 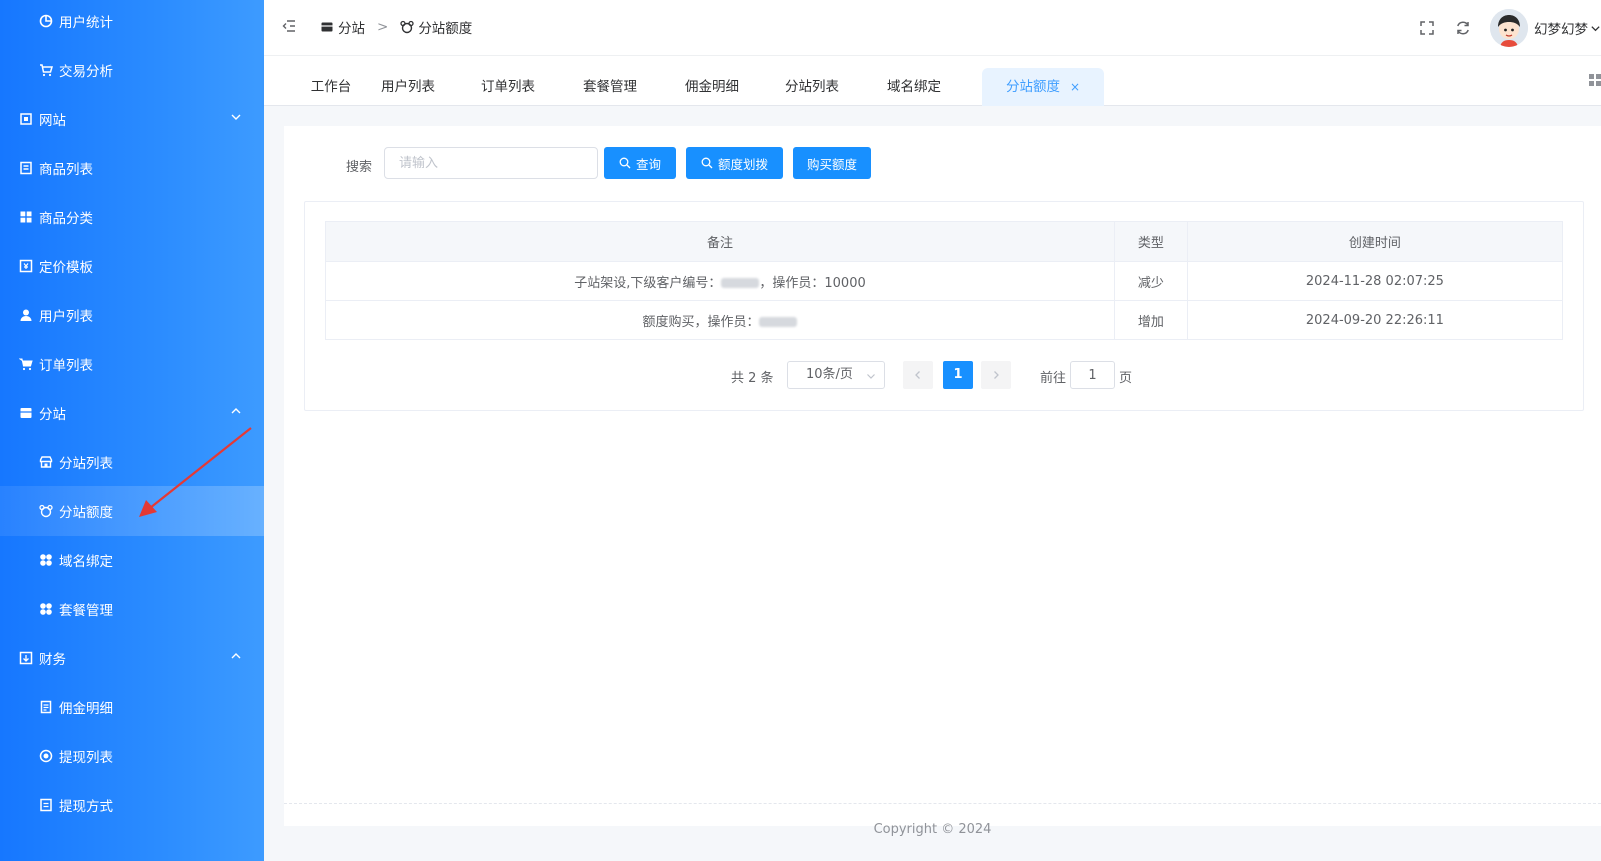 What do you see at coordinates (46, 756) in the screenshot?
I see `coin-icon` at bounding box center [46, 756].